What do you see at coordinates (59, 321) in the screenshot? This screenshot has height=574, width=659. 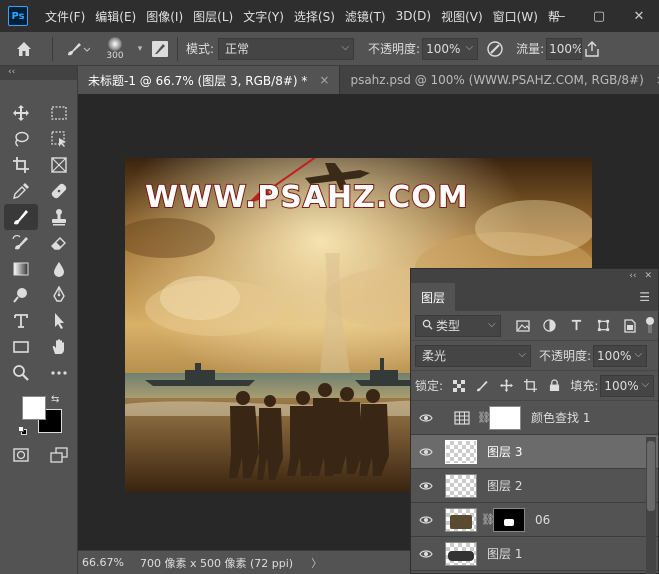 I see `path-selection-tool-icon` at bounding box center [59, 321].